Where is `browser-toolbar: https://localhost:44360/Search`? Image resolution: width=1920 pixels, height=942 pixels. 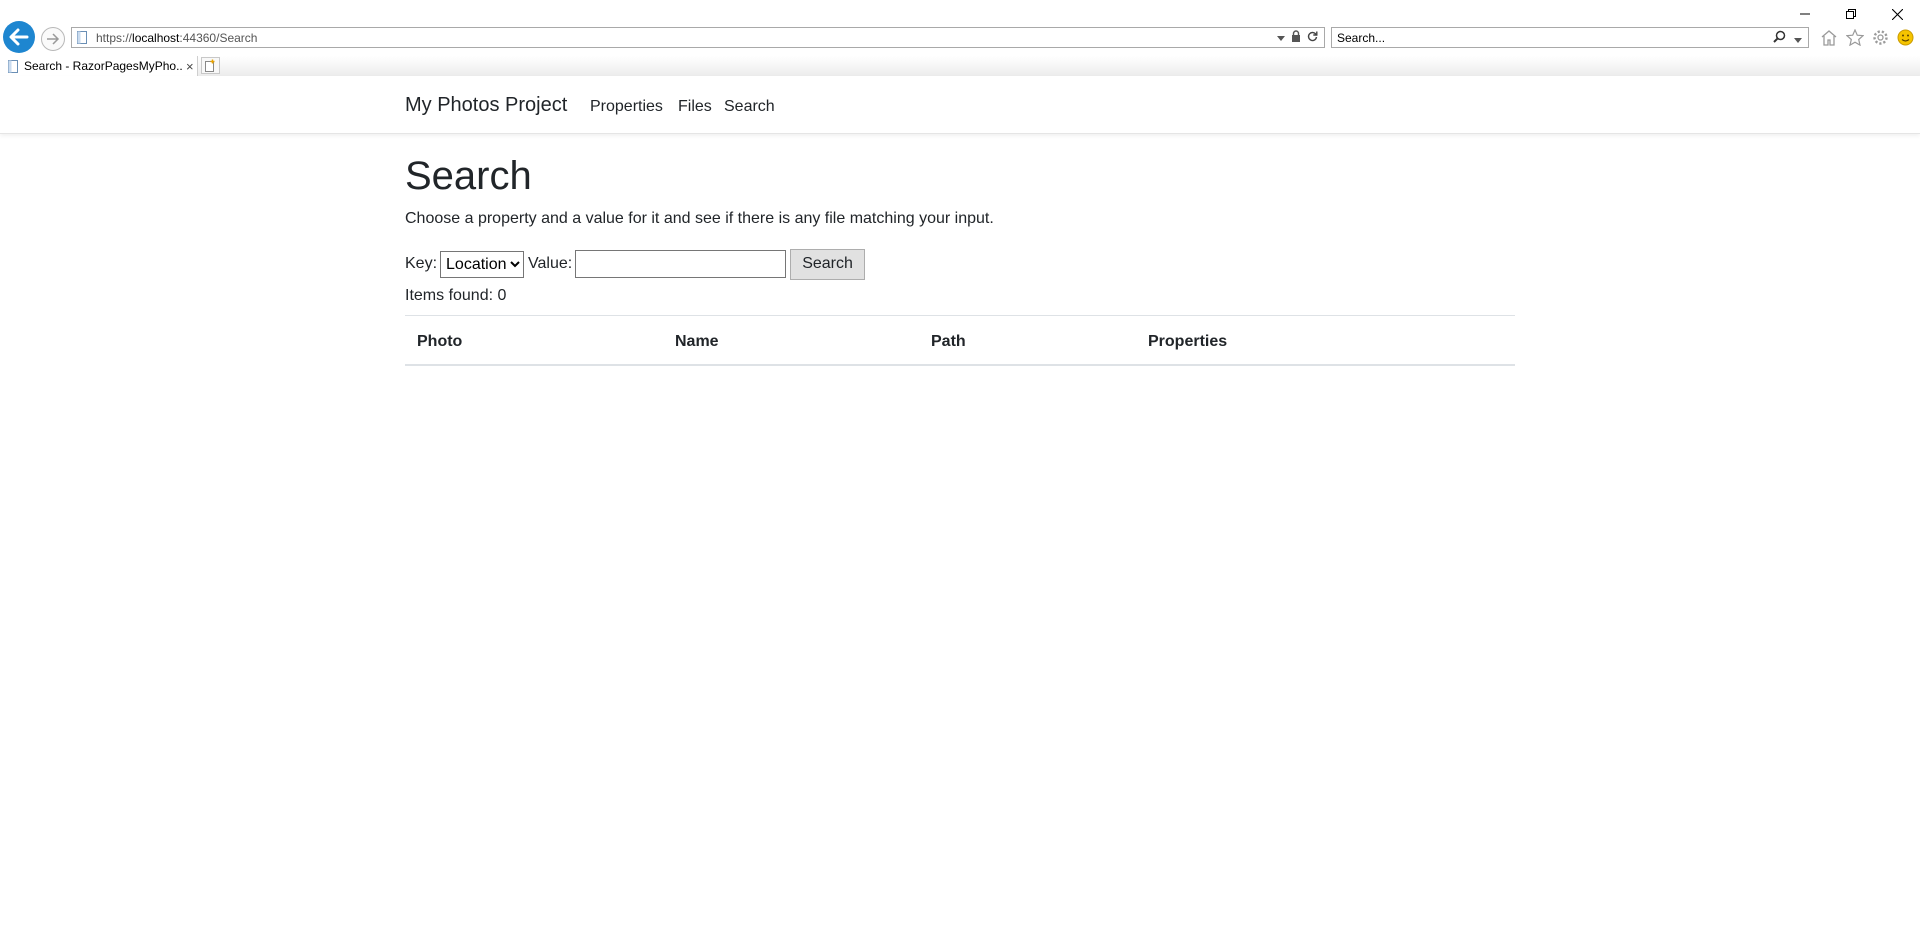
browser-toolbar: https://localhost:44360/Search is located at coordinates (960, 28).